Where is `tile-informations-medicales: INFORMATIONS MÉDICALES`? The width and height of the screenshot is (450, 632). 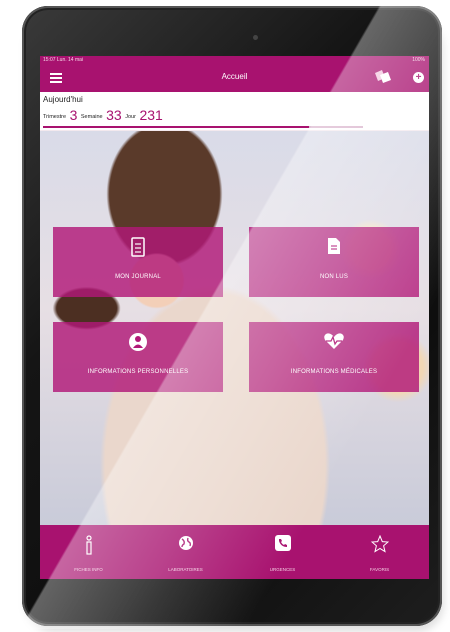
tile-informations-medicales: INFORMATIONS MÉDICALES is located at coordinates (334, 357).